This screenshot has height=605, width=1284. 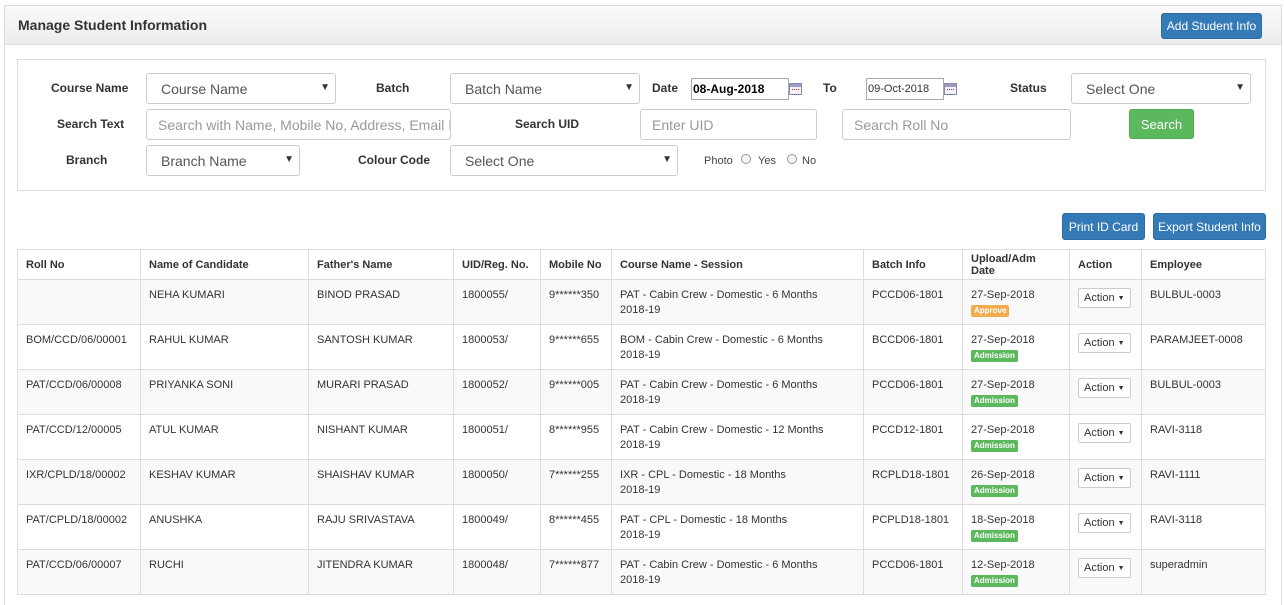 What do you see at coordinates (87, 160) in the screenshot?
I see `branch-label: Branch` at bounding box center [87, 160].